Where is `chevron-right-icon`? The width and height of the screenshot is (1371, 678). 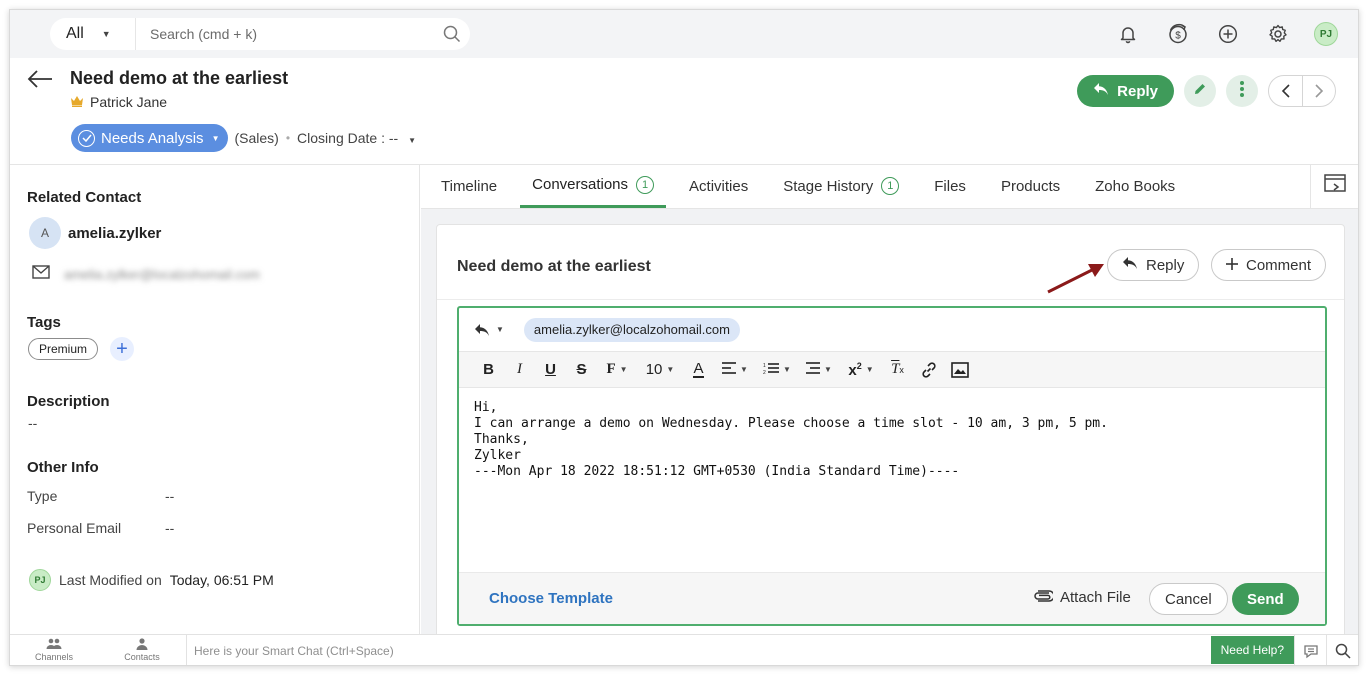
chevron-right-icon is located at coordinates (1319, 91).